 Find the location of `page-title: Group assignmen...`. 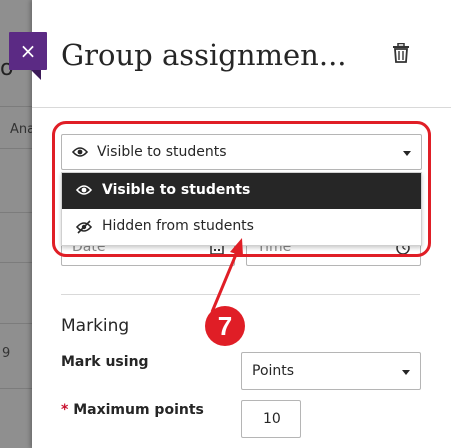

page-title: Group assignmen... is located at coordinates (204, 55).